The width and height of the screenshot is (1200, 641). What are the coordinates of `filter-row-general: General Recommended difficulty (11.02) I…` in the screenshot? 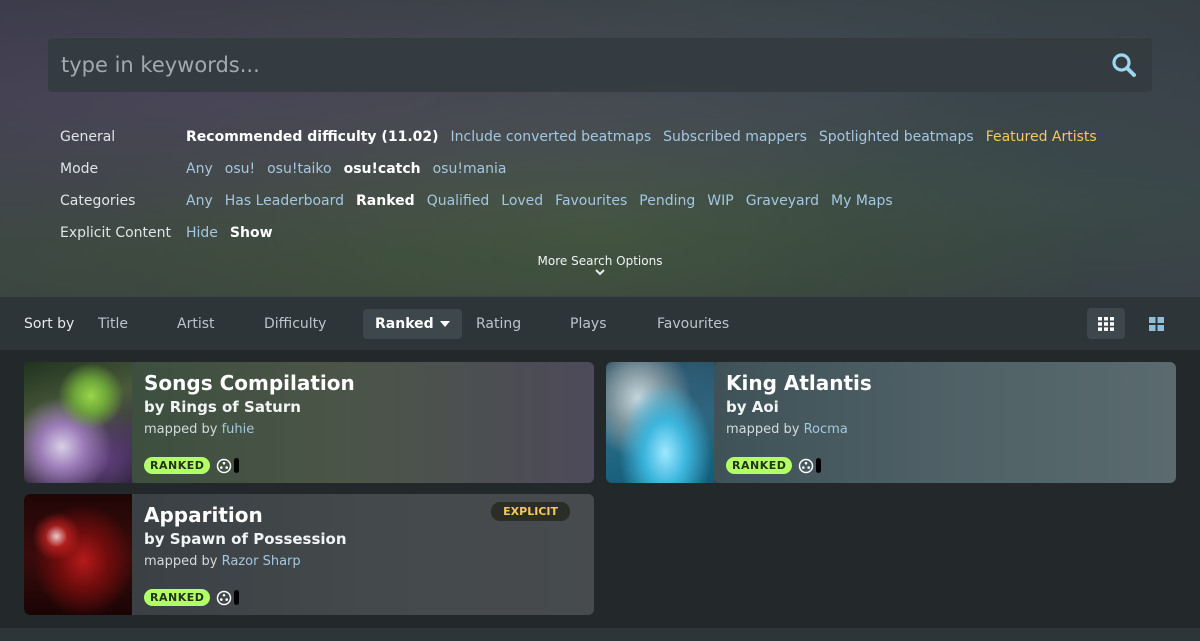 It's located at (584, 137).